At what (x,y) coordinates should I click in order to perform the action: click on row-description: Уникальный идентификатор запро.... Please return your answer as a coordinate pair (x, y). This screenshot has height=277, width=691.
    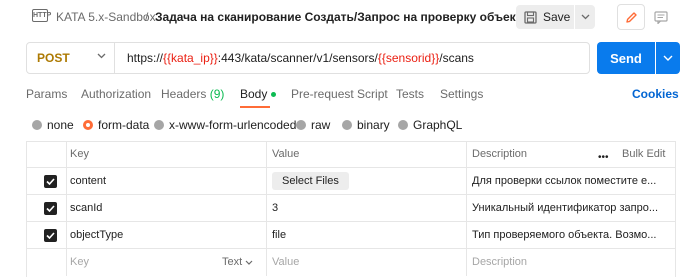
    Looking at the image, I should click on (571, 208).